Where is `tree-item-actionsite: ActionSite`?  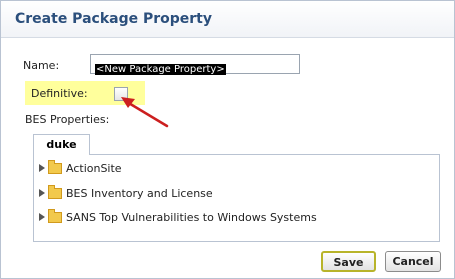 tree-item-actionsite: ActionSite is located at coordinates (80, 167).